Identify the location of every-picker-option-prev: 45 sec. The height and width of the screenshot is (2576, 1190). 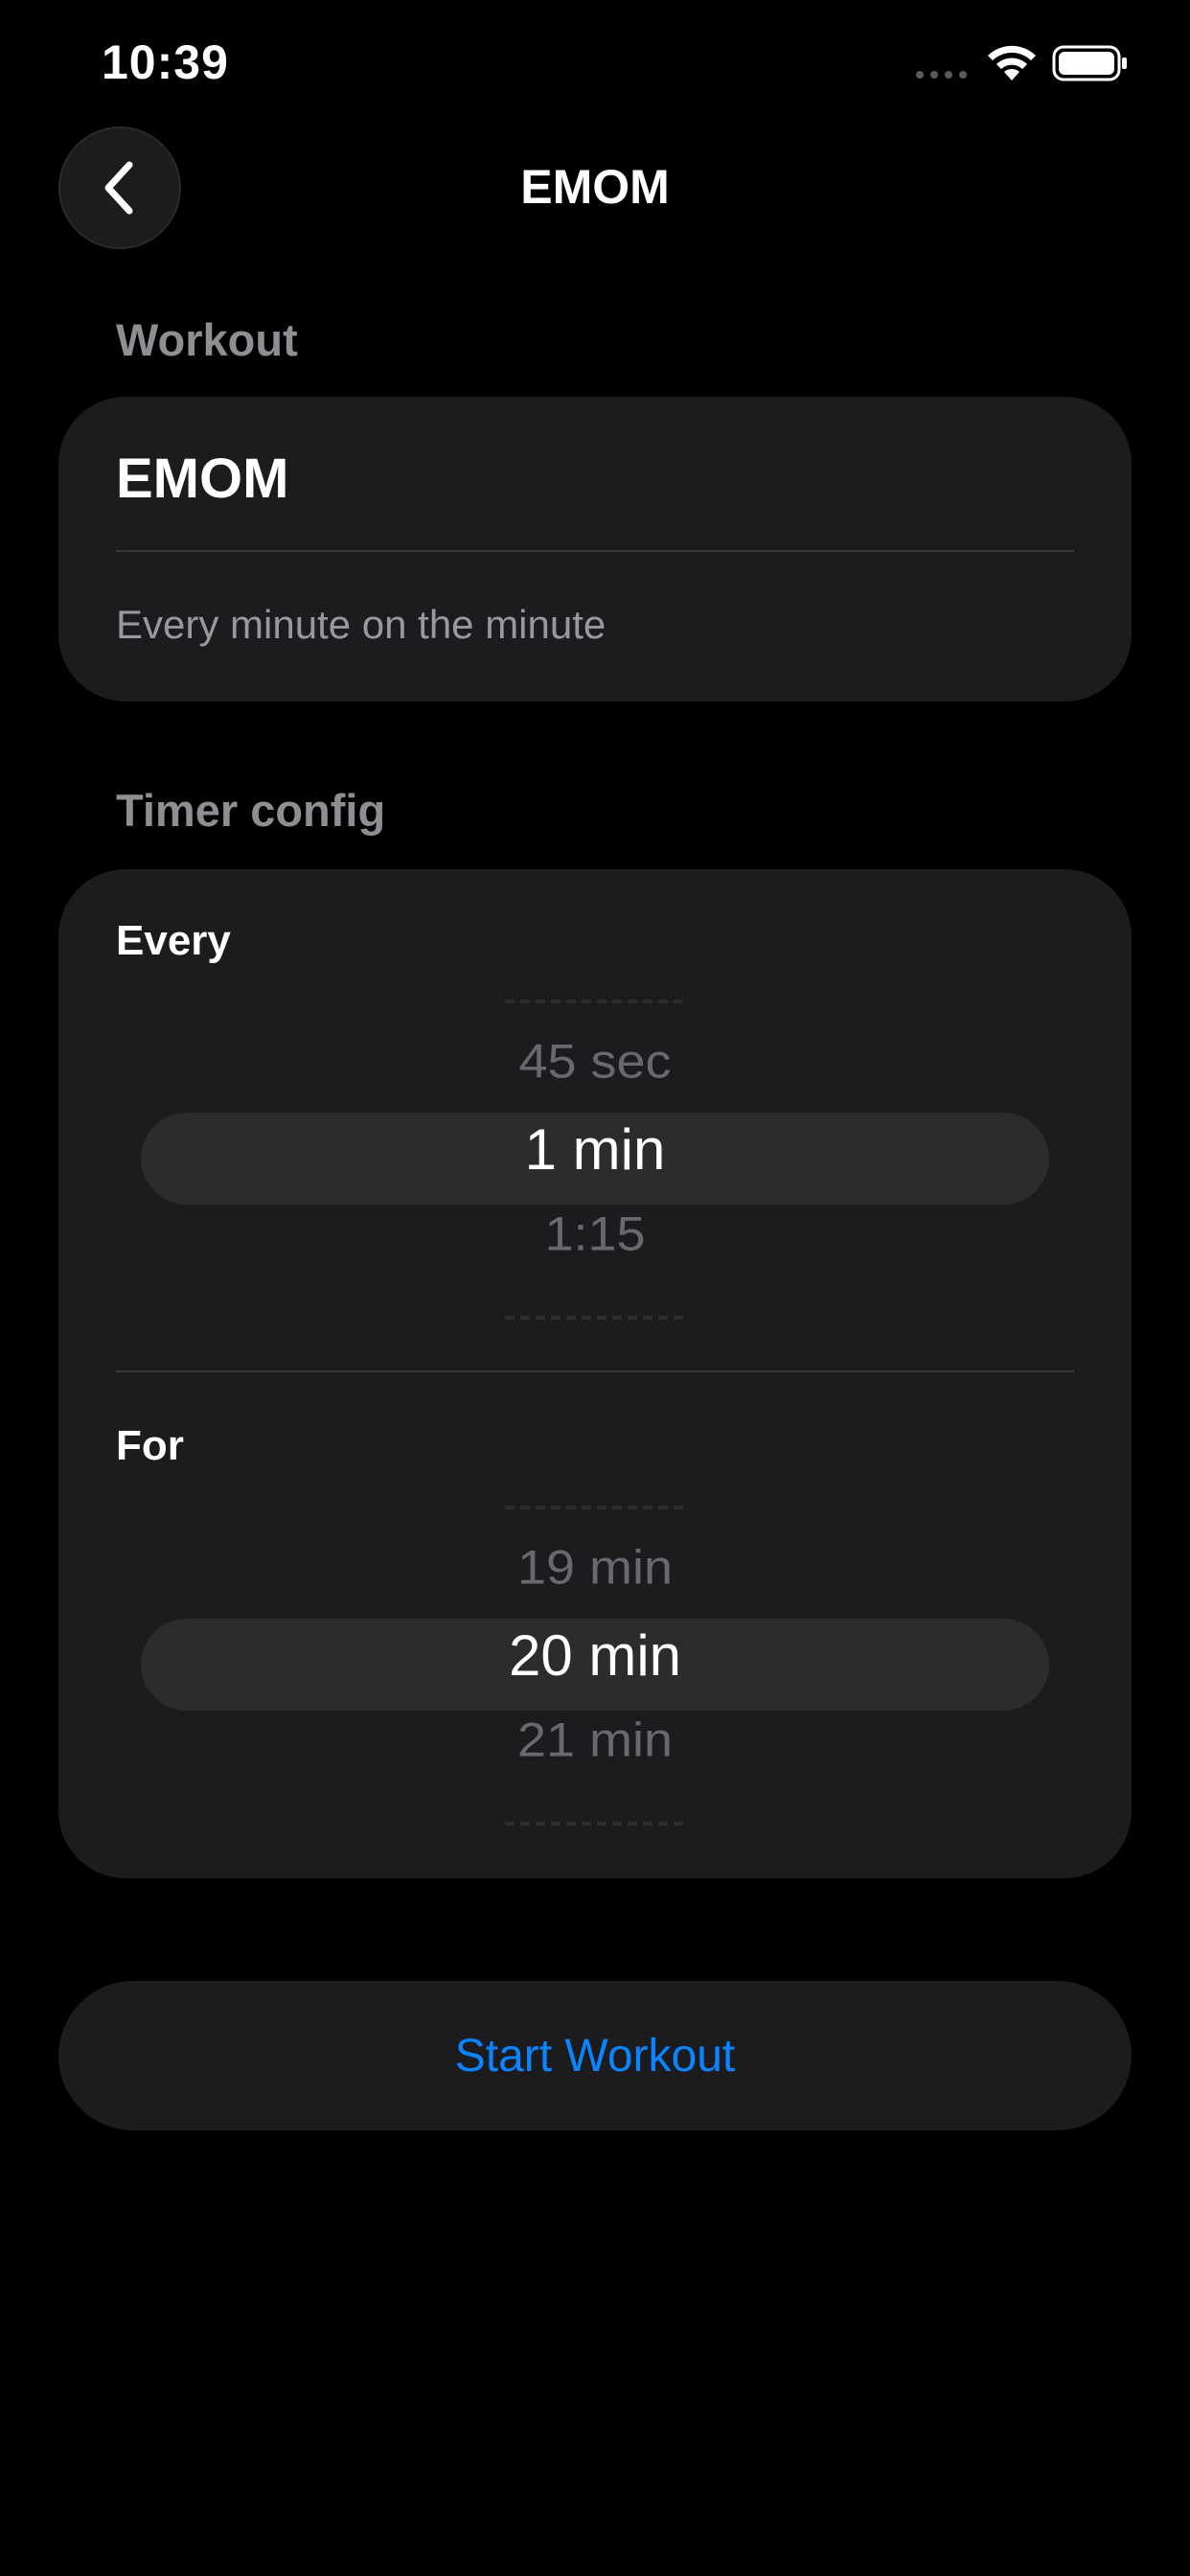
(595, 1061).